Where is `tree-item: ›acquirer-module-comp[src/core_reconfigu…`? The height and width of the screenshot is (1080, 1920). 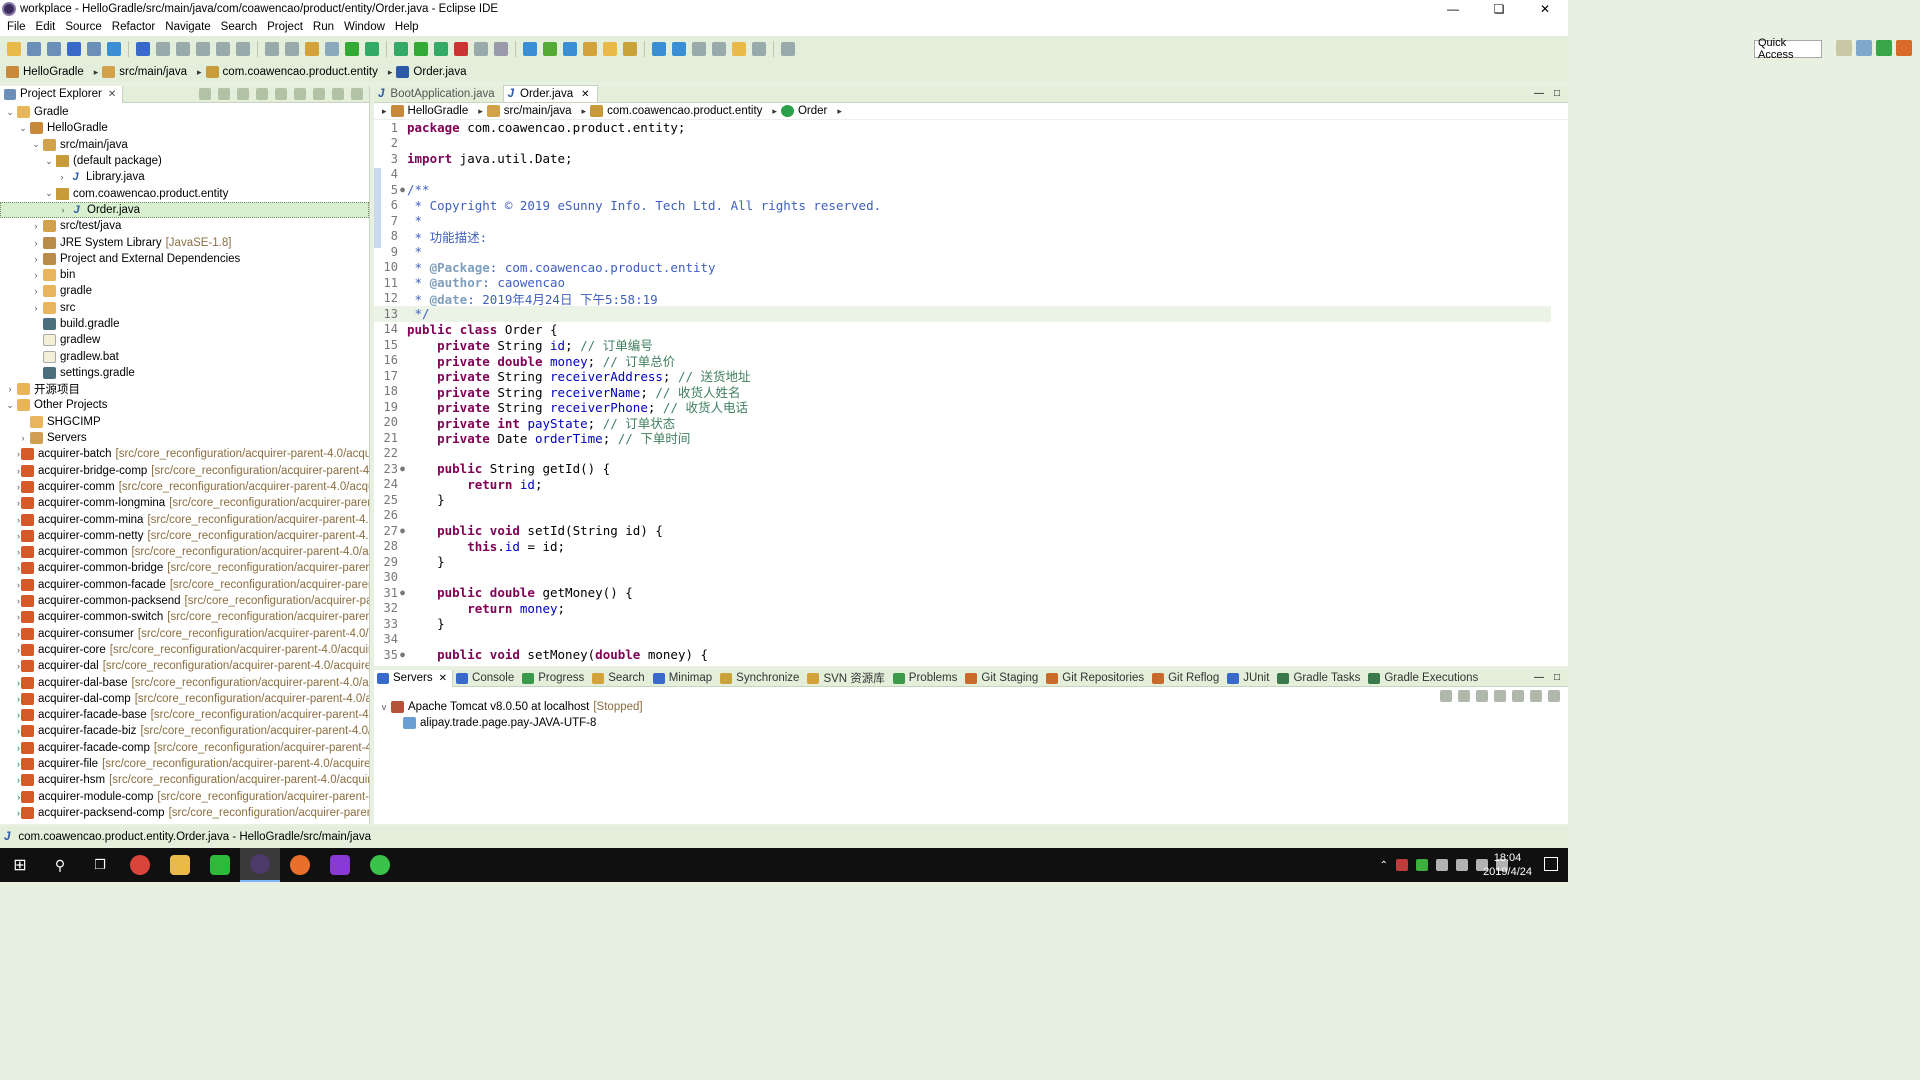
tree-item: ›acquirer-module-comp[src/core_reconfigu… is located at coordinates (184, 796).